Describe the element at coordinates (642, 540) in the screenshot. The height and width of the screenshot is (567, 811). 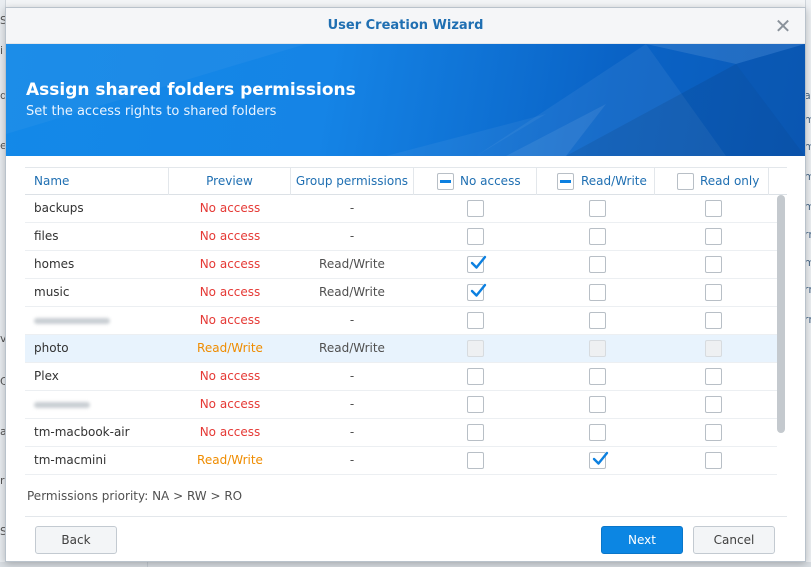
I see `next-button: Next` at that location.